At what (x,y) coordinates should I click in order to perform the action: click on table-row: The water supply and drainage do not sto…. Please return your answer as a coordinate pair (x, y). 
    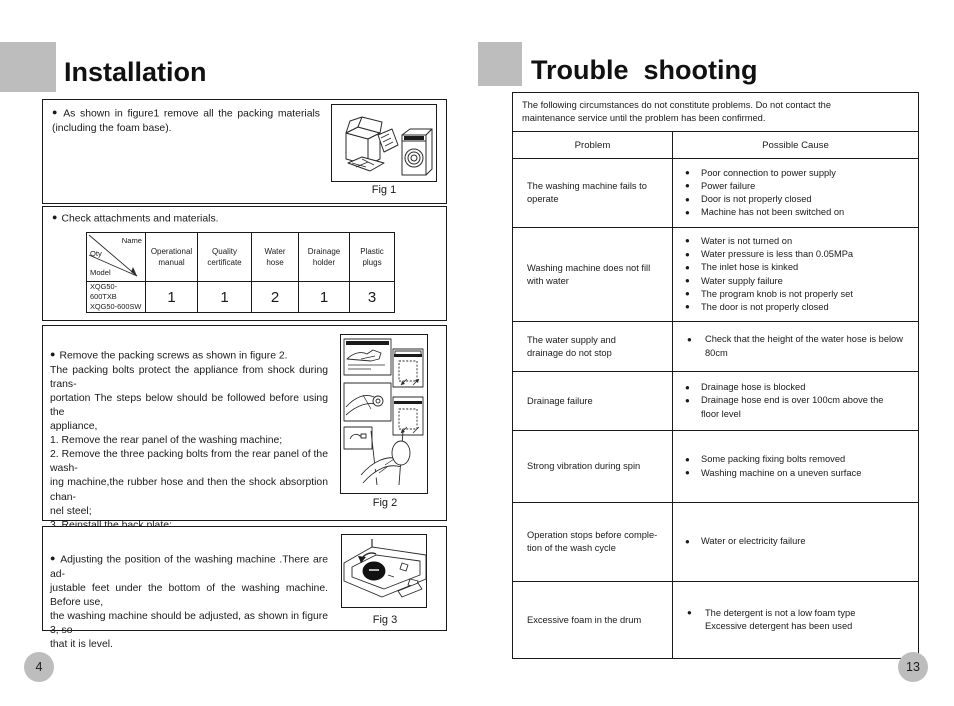
    Looking at the image, I should click on (715, 346).